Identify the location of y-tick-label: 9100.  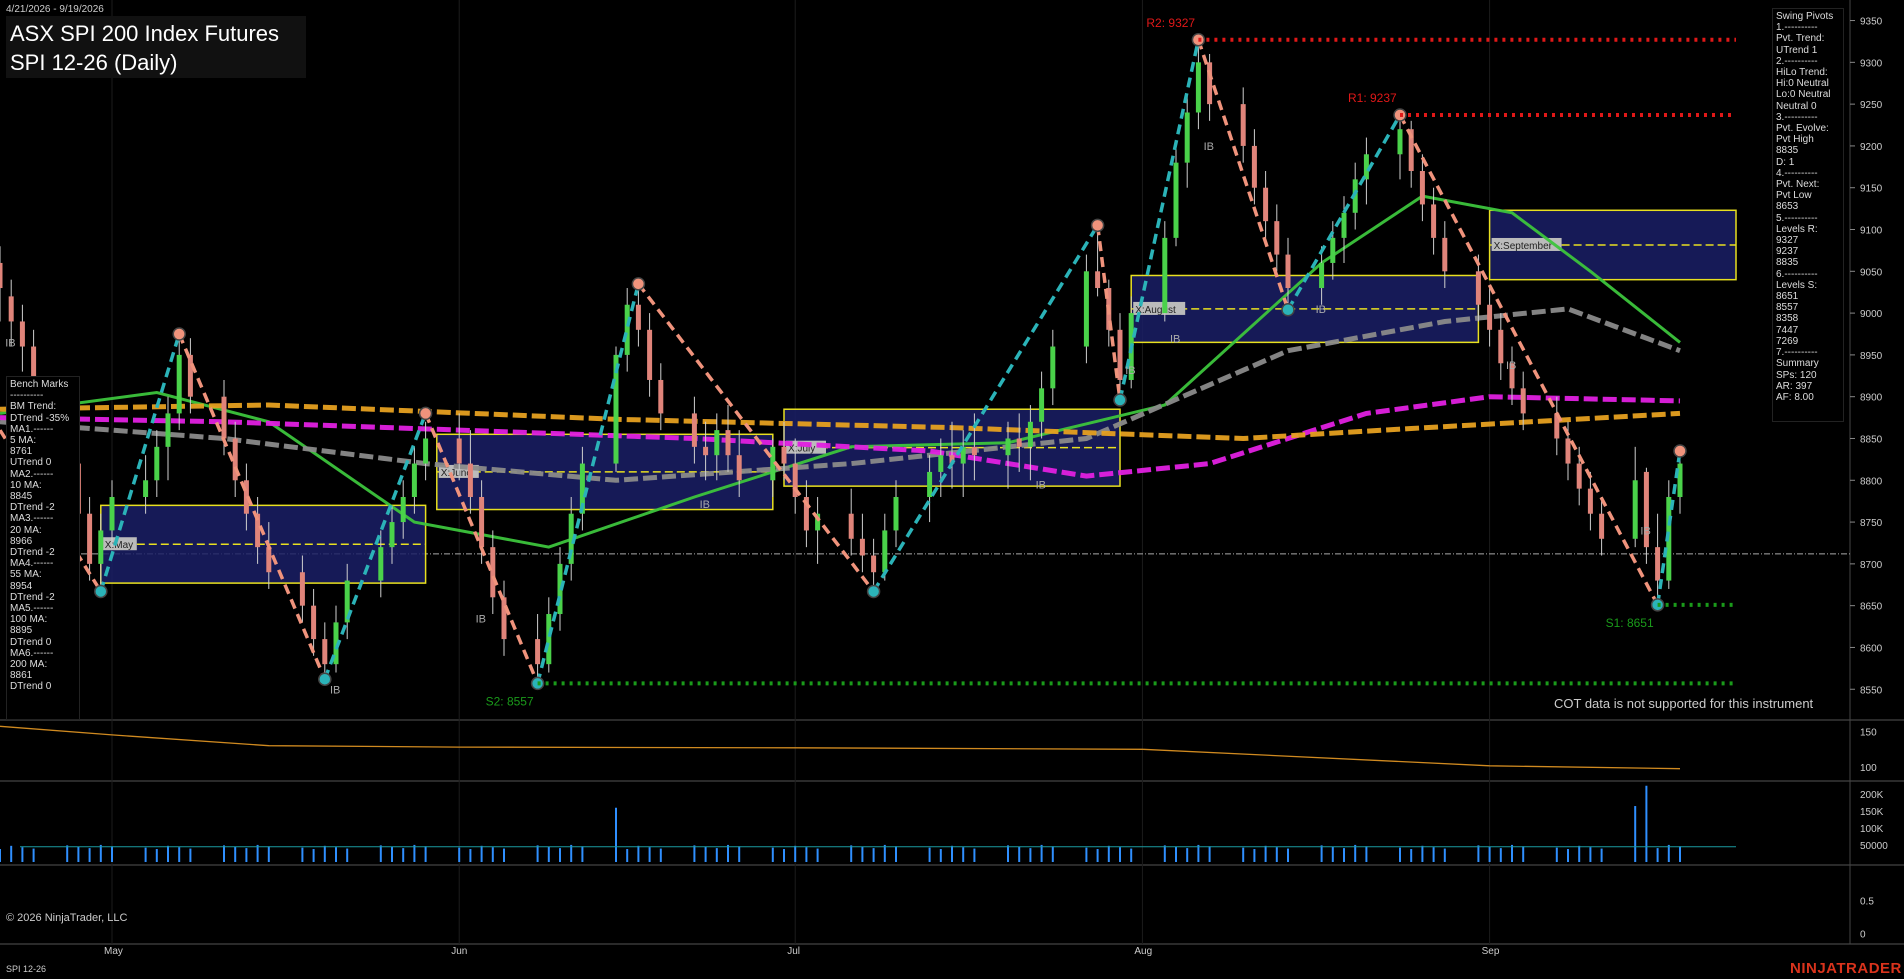
(1871, 231).